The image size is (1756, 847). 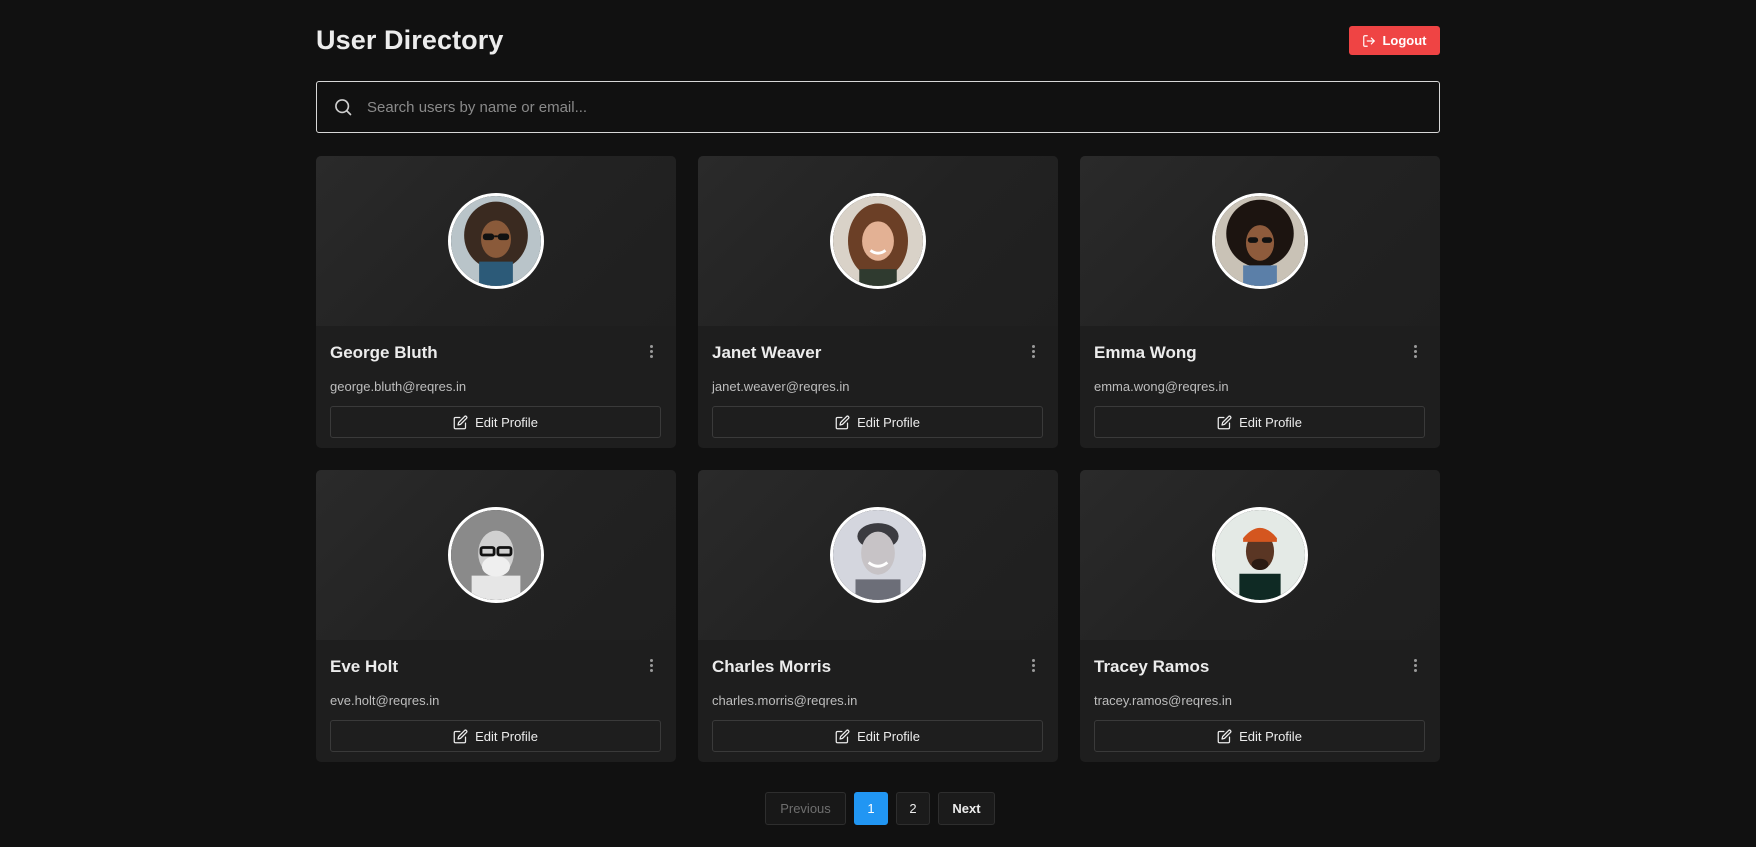 What do you see at coordinates (385, 700) in the screenshot?
I see `user-email: eve.holt@reqres.in` at bounding box center [385, 700].